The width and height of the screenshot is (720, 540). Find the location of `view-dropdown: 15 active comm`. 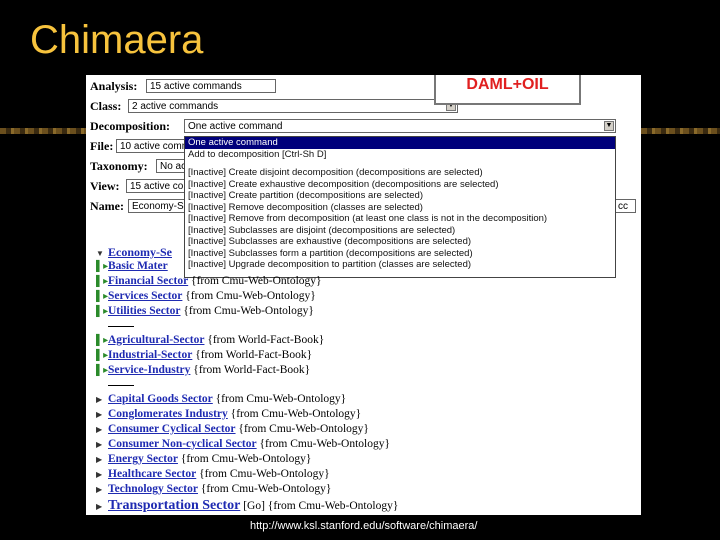

view-dropdown: 15 active comm is located at coordinates (156, 186).